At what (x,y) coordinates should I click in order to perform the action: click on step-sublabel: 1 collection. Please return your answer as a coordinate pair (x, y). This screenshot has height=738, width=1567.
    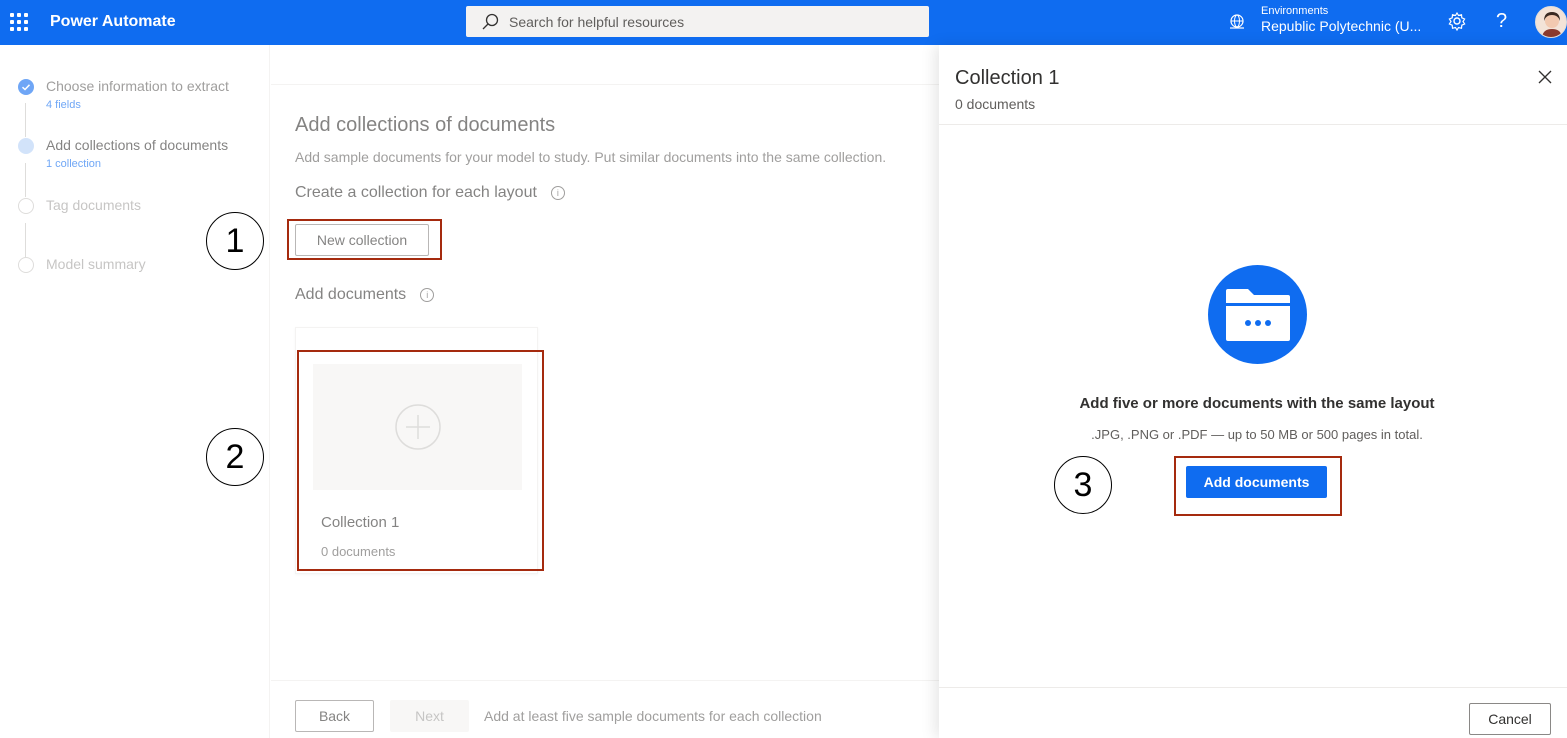
    Looking at the image, I should click on (74, 164).